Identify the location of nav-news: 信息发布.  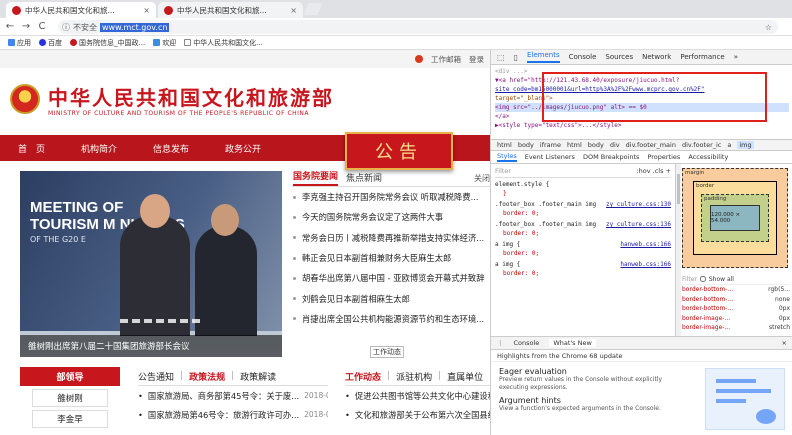
(171, 148).